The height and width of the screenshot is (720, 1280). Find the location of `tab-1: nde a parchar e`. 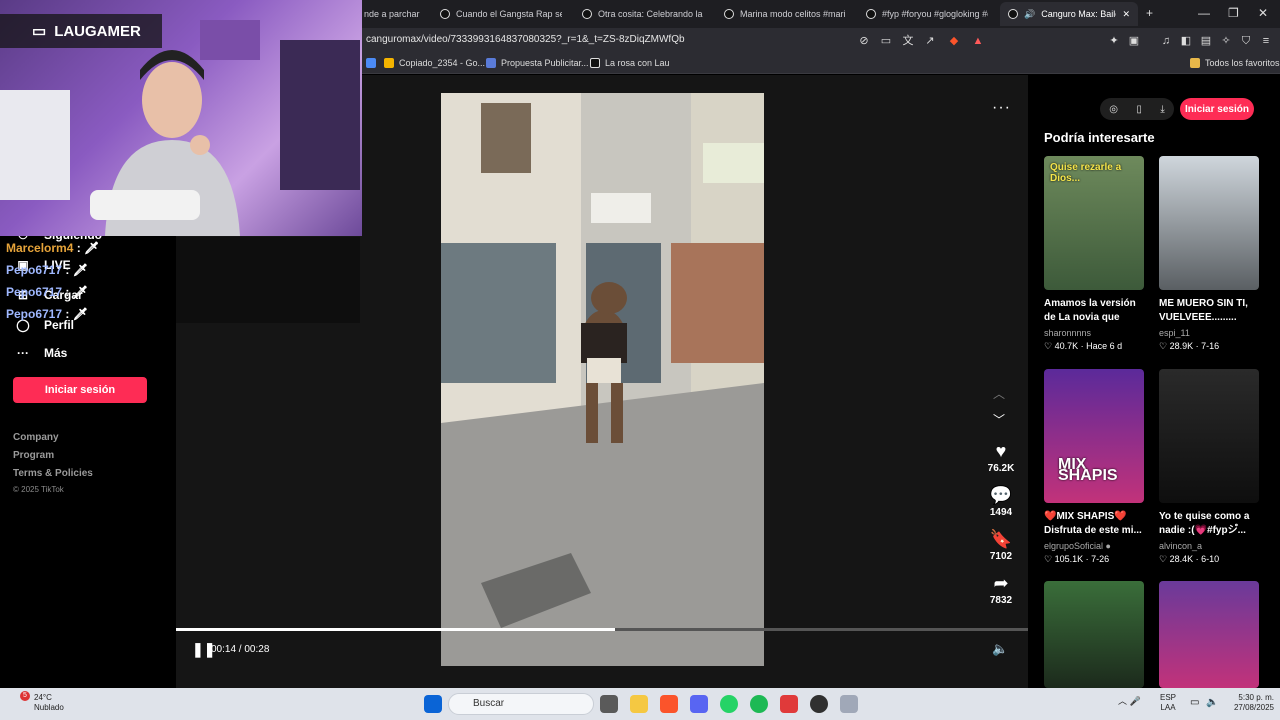

tab-1: nde a parchar e is located at coordinates (392, 14).